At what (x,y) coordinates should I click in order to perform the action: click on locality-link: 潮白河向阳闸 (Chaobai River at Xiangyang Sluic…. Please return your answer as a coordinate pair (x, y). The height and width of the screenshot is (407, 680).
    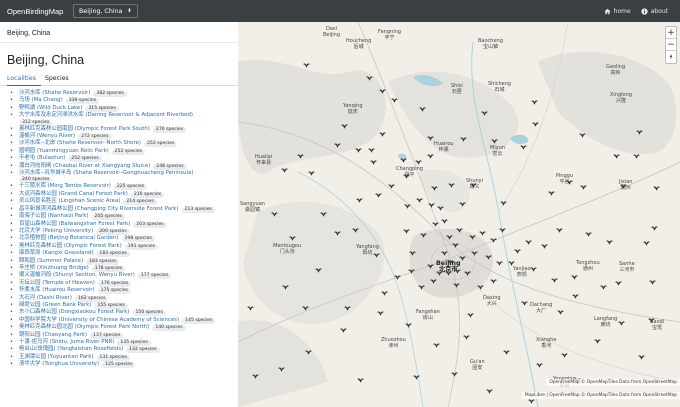
    Looking at the image, I should click on (84, 166).